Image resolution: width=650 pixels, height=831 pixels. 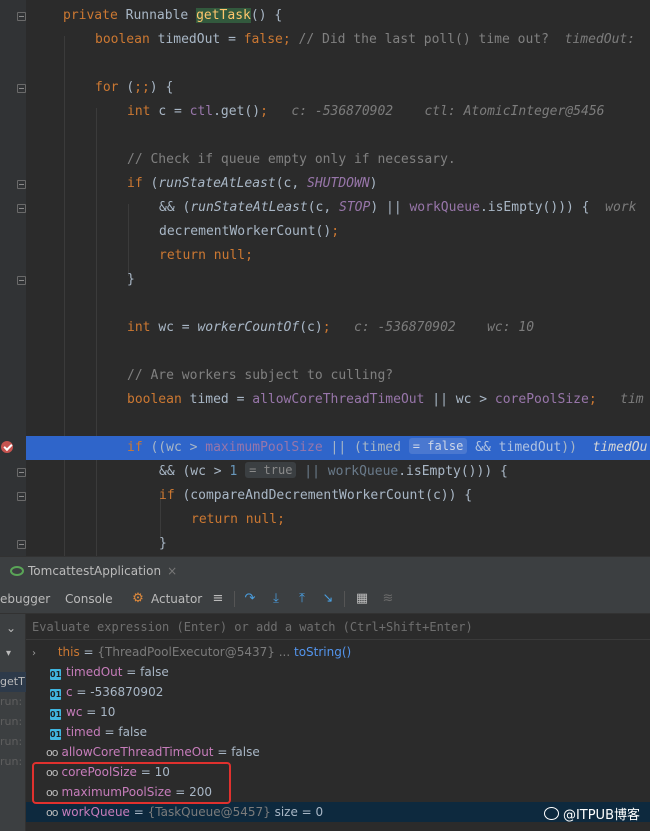 I want to click on editor-gutter, so click(x=13, y=278).